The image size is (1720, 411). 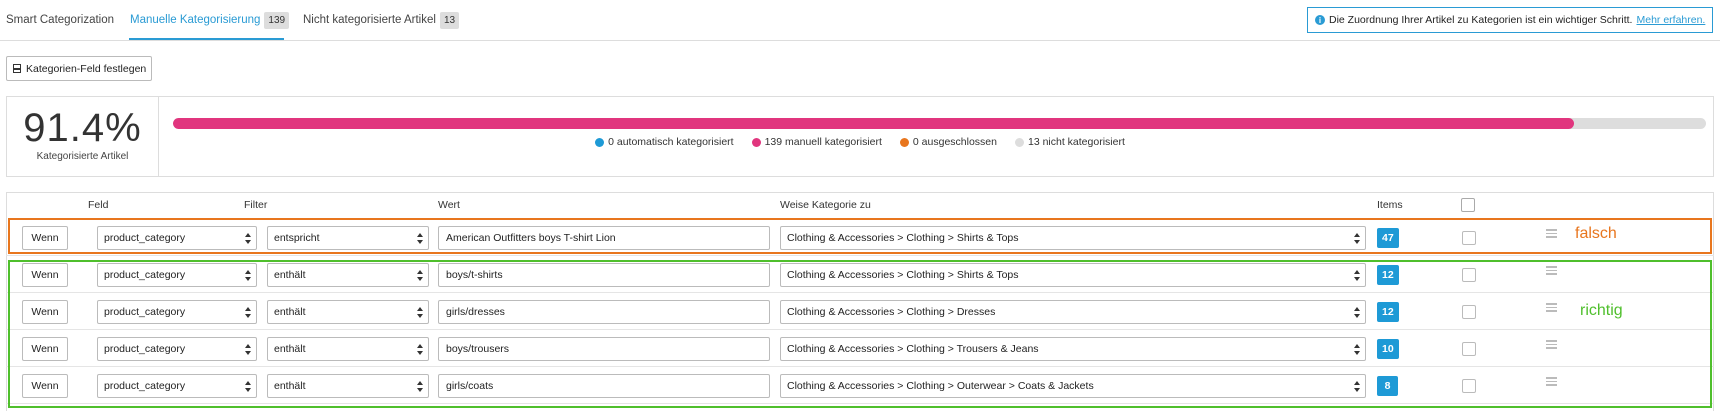 What do you see at coordinates (256, 205) in the screenshot?
I see `column-header-filter: Filter` at bounding box center [256, 205].